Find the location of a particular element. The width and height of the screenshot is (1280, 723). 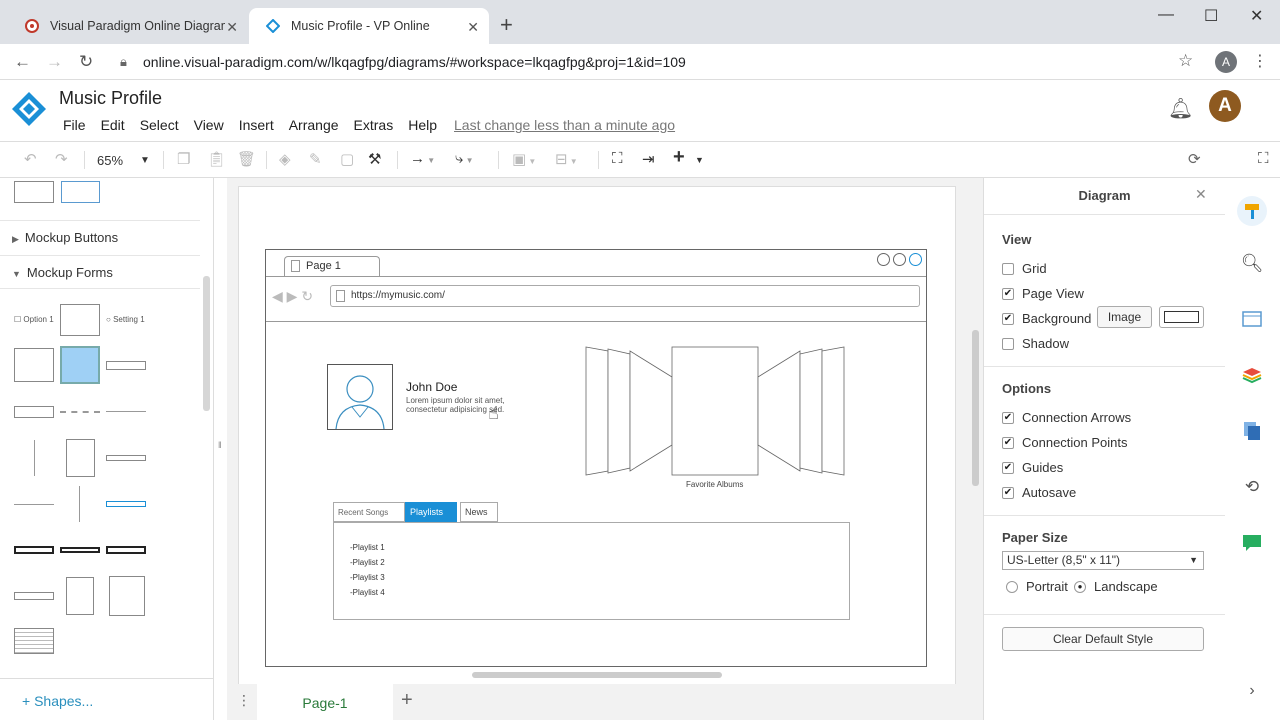

menu-help: Help is located at coordinates (422, 125).